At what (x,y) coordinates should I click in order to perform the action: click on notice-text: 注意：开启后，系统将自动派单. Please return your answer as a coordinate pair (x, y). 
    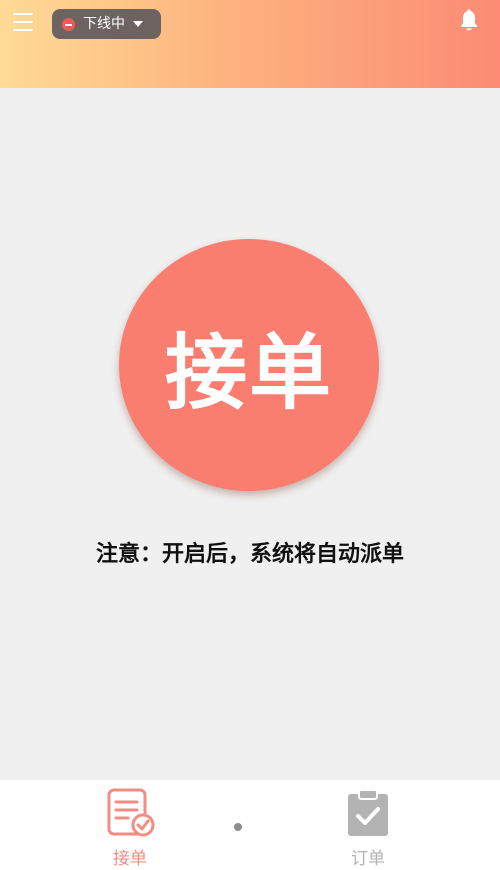
    Looking at the image, I should click on (249, 554).